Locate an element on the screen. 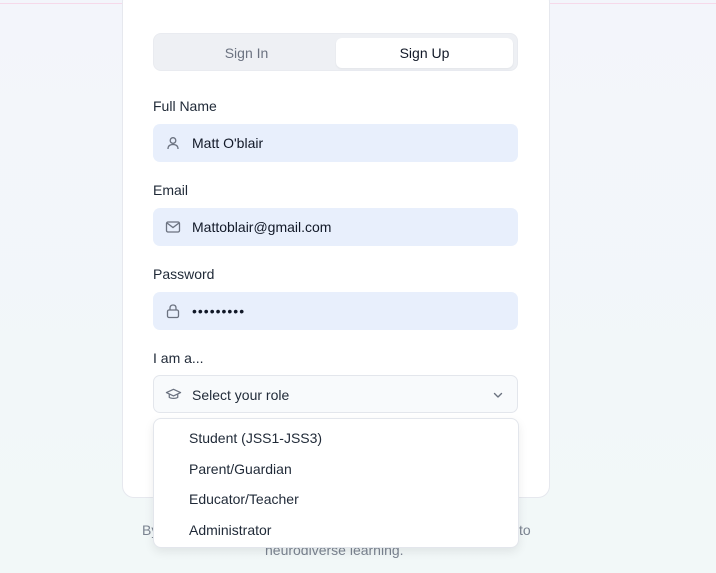  email-label: Email is located at coordinates (171, 190).